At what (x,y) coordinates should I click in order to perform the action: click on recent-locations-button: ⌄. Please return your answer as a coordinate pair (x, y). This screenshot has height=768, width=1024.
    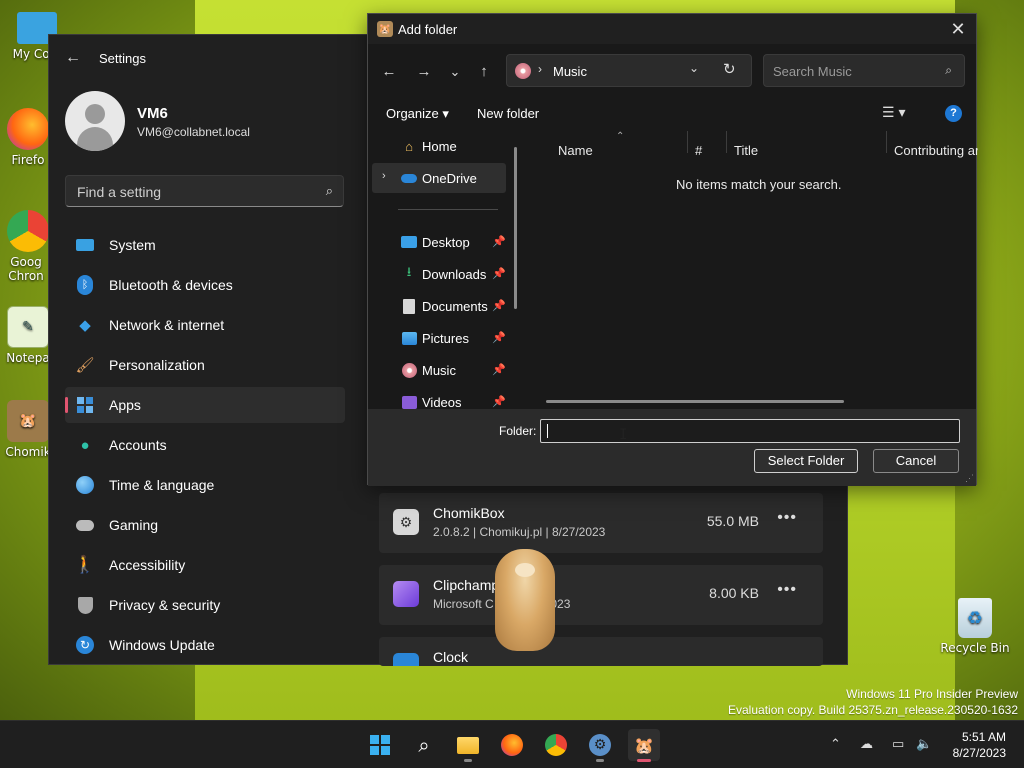
    Looking at the image, I should click on (455, 72).